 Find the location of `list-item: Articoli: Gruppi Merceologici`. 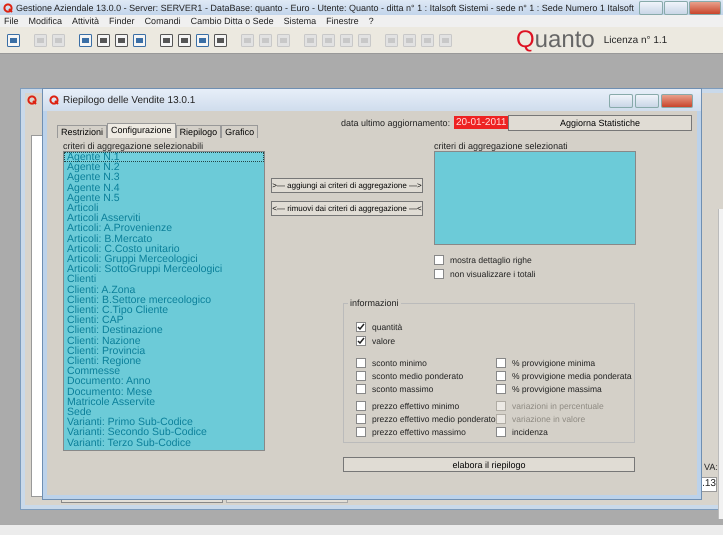

list-item: Articoli: Gruppi Merceologici is located at coordinates (164, 259).